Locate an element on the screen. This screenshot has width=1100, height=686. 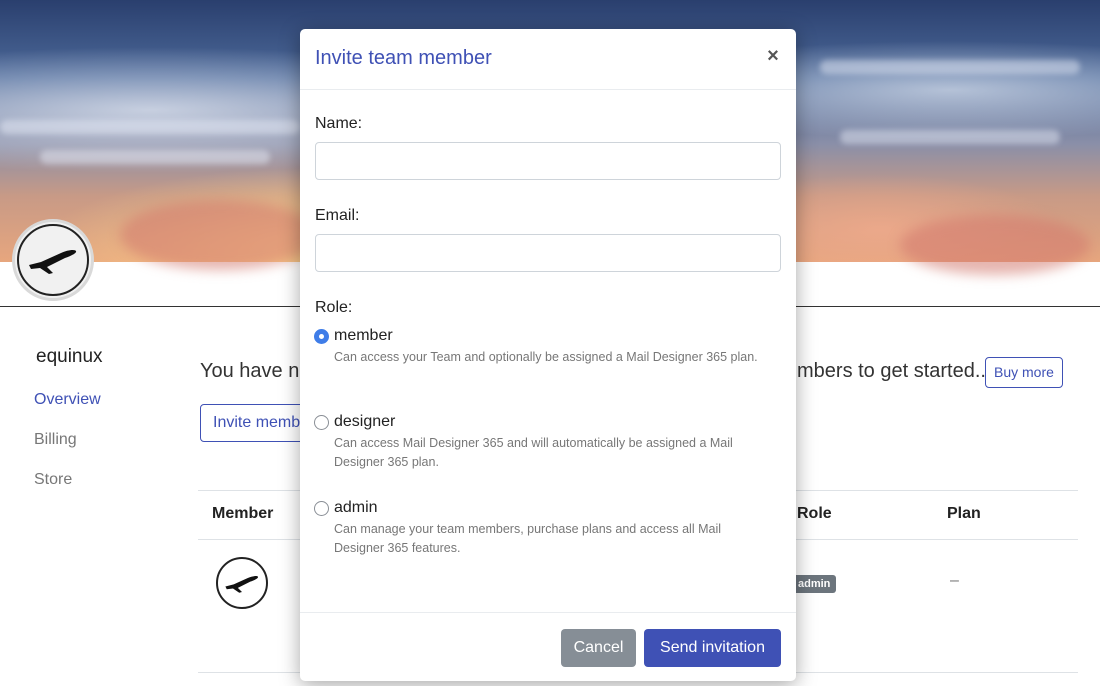
name-input is located at coordinates (548, 161).